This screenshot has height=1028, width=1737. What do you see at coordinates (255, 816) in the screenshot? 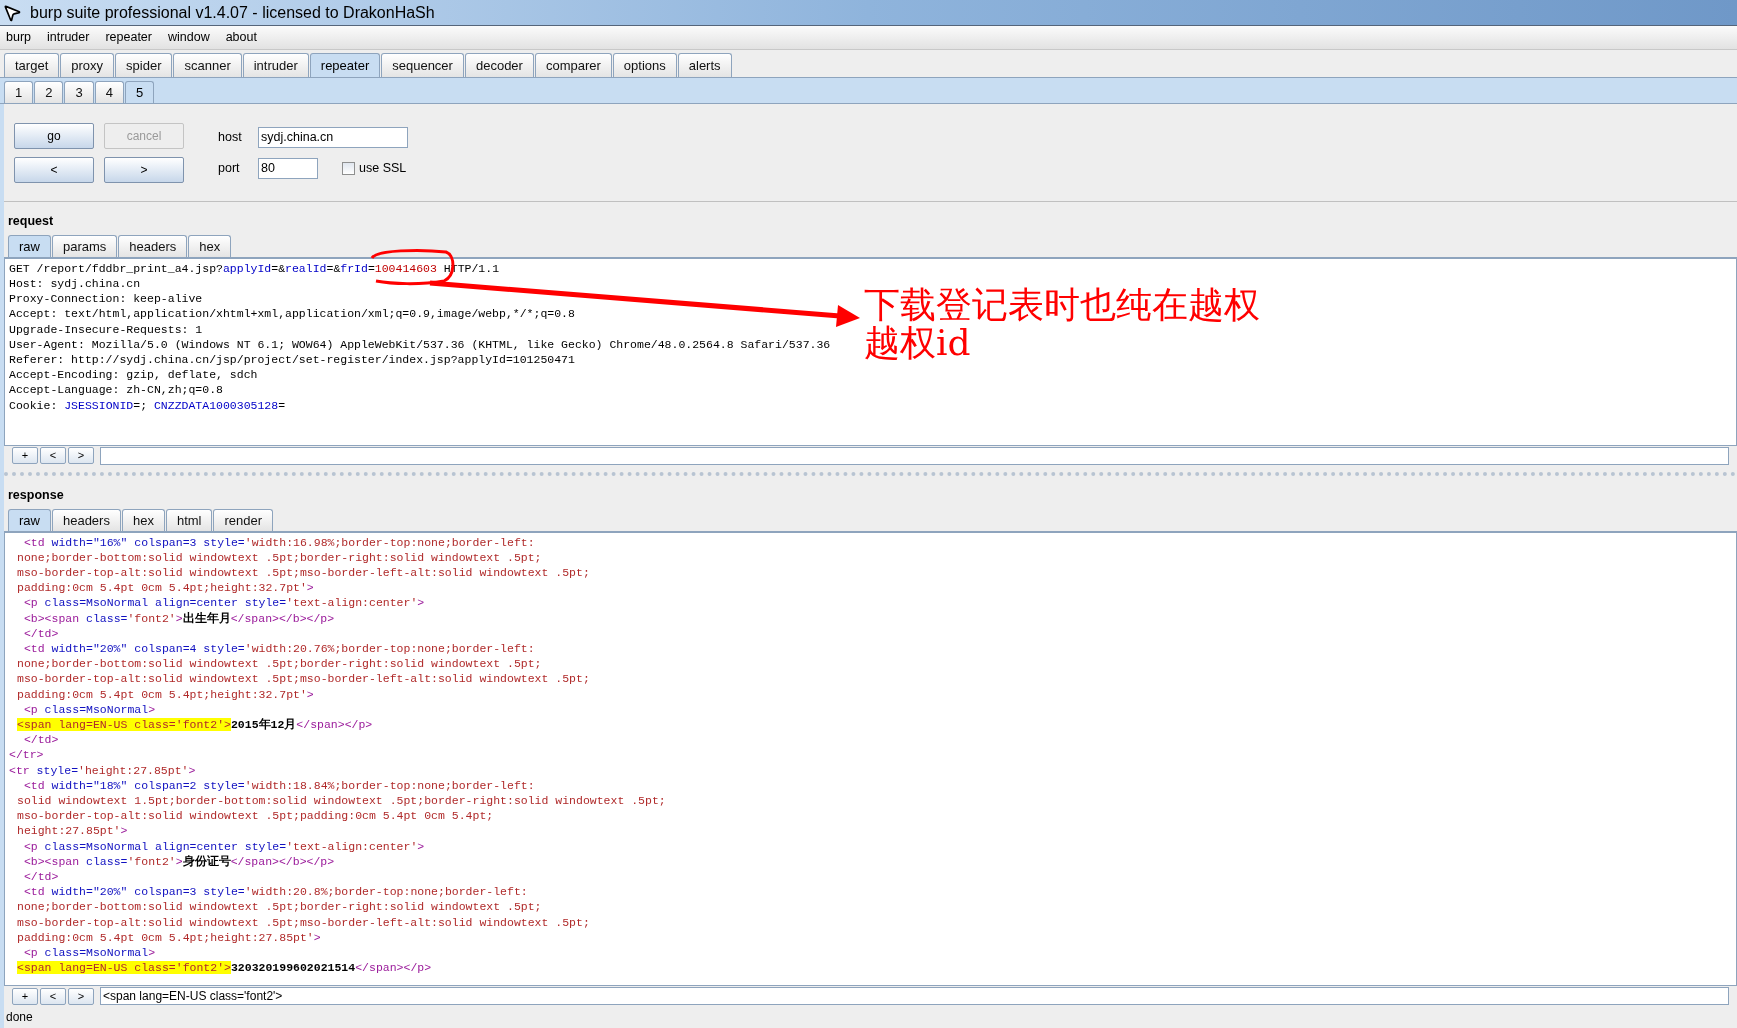
I see `code-line: mso-border-top-alt:solid windowtext .5pt;padding:0cm 5.4pt 0cm 5.4pt;` at bounding box center [255, 816].